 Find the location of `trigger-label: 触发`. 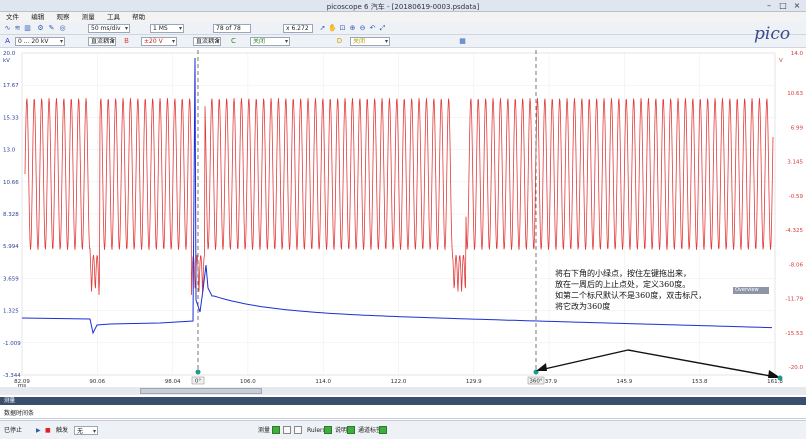

trigger-label: 触发 is located at coordinates (62, 430).